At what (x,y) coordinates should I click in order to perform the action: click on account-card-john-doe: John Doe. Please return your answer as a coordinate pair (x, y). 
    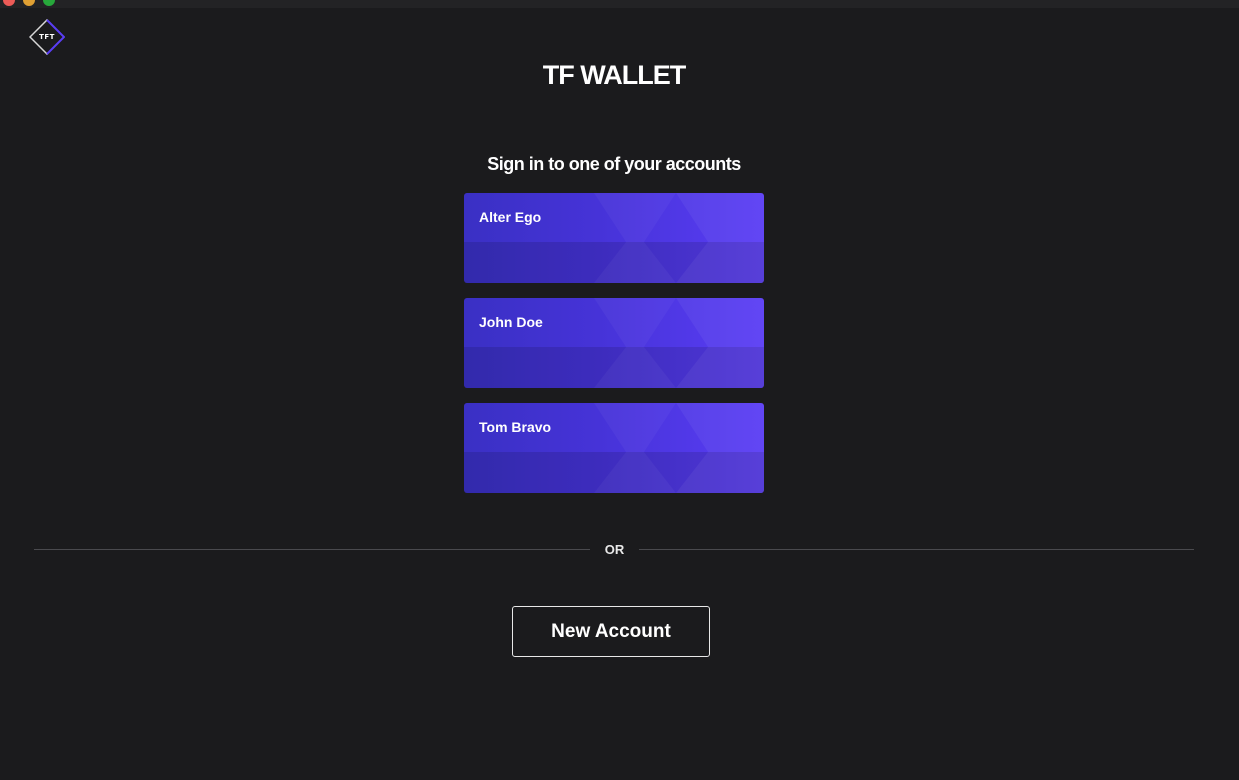
    Looking at the image, I should click on (614, 343).